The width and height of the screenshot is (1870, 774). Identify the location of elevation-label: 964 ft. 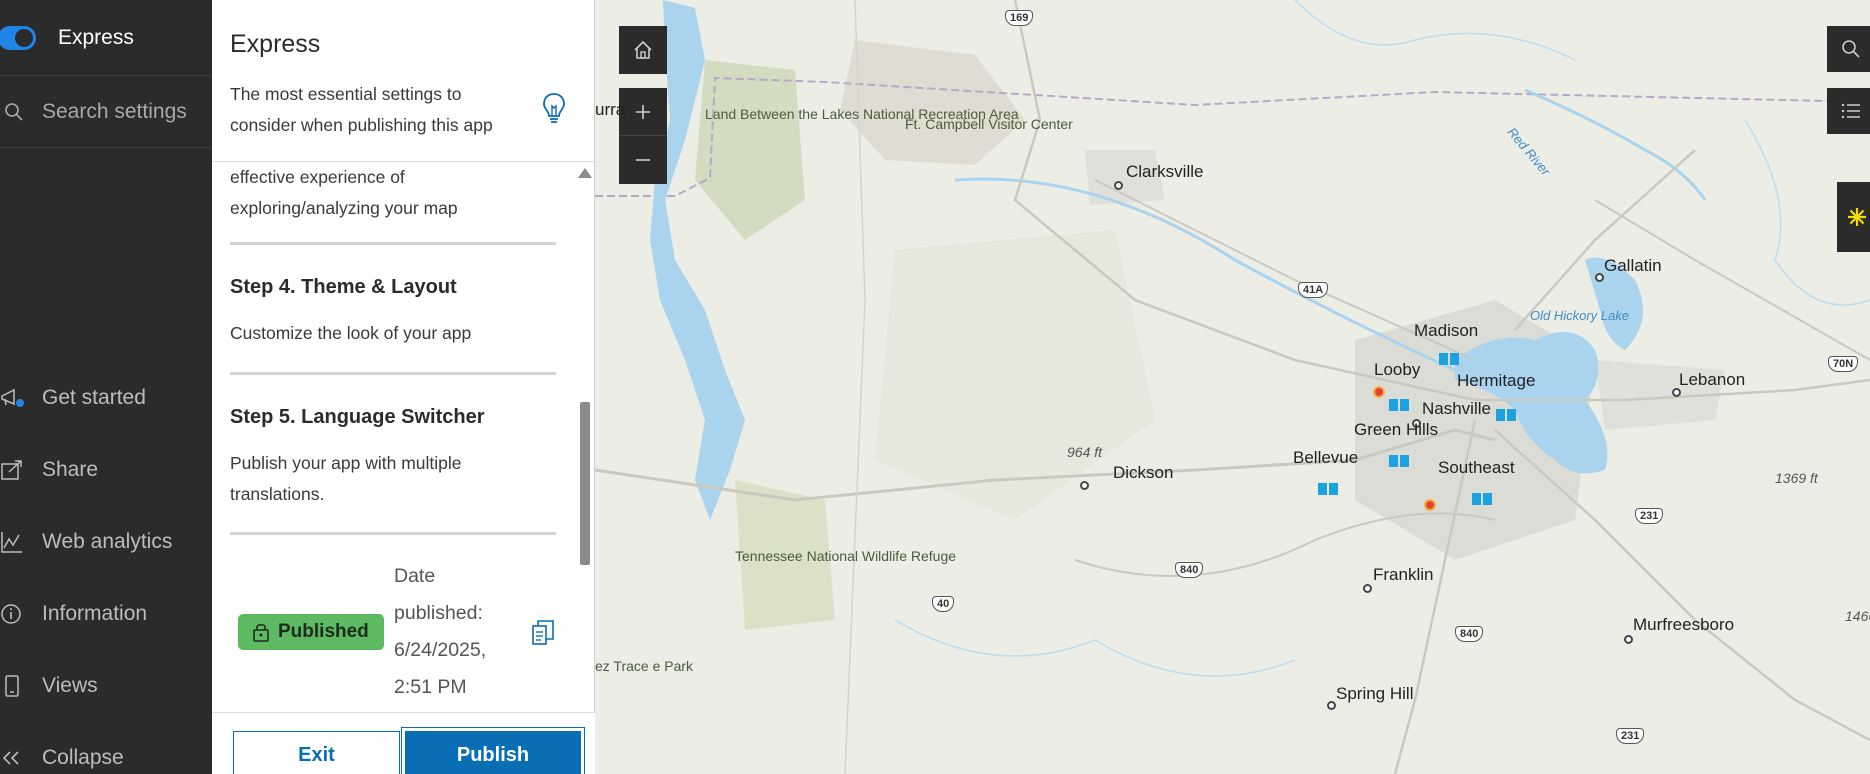
(1085, 452).